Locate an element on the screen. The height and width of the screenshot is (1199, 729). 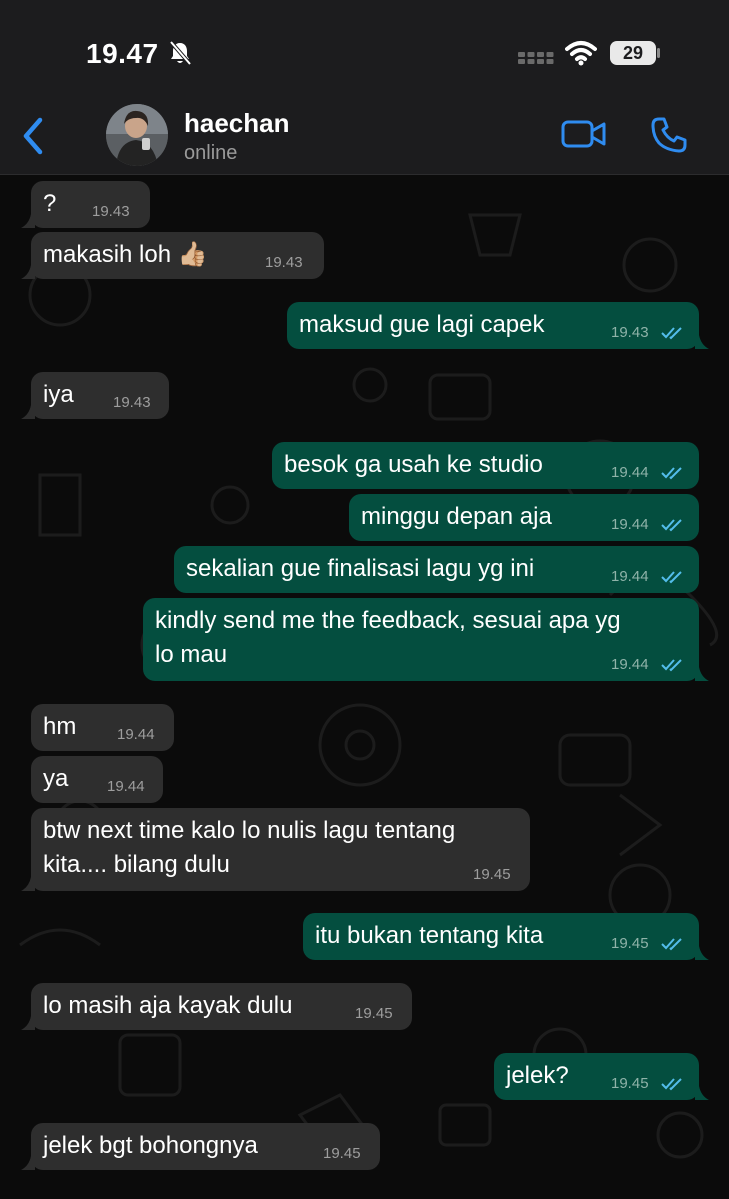
message-outgoing: itu bukan tentang kita 19.45 is located at coordinates (506, 936).